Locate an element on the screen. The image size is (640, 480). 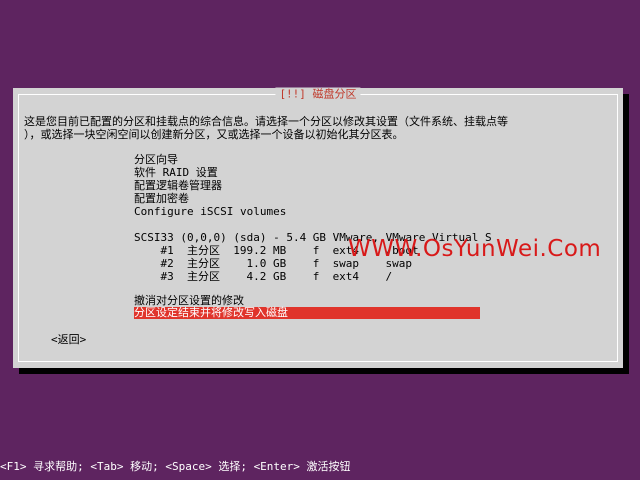
menu-item-encrypted-volumes: 配置加密卷 is located at coordinates (161, 198).